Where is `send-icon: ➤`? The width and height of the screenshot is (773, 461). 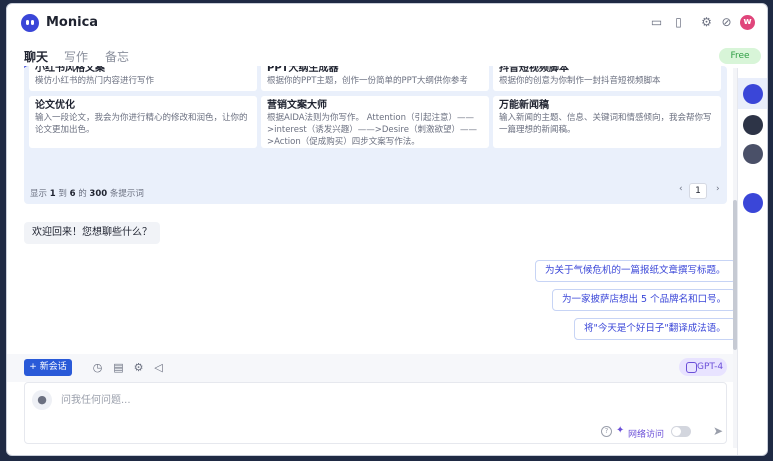 send-icon: ➤ is located at coordinates (718, 431).